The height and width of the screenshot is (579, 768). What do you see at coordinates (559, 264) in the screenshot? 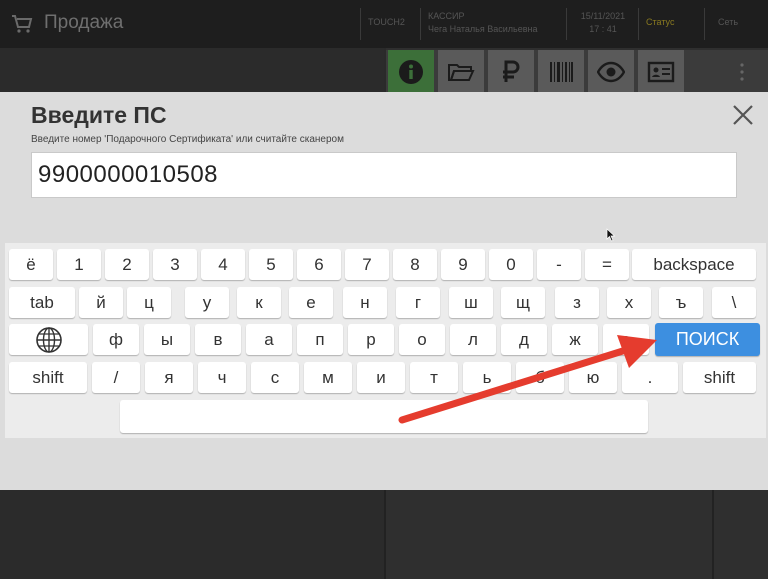
I see `key: -` at bounding box center [559, 264].